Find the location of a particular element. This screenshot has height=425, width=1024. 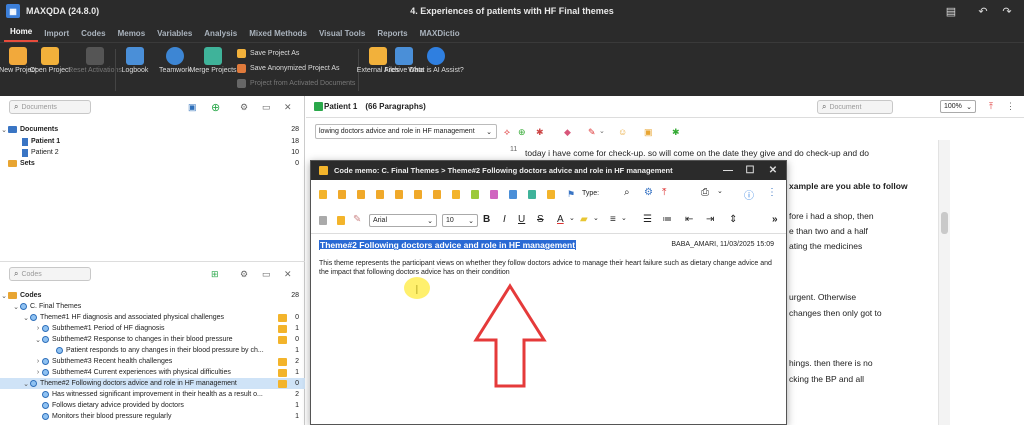

tab-memos: Memos is located at coordinates (132, 32).